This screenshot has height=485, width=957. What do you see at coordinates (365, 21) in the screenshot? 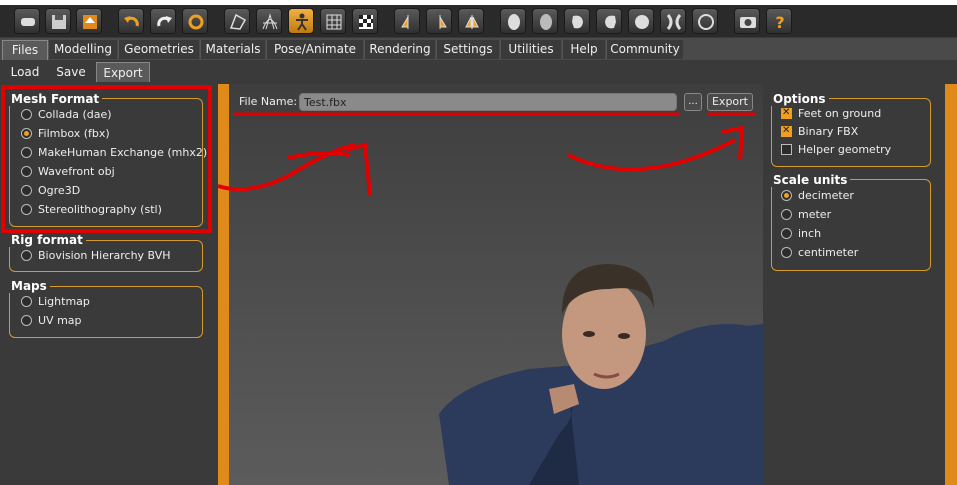
I see `checker-icon` at bounding box center [365, 21].